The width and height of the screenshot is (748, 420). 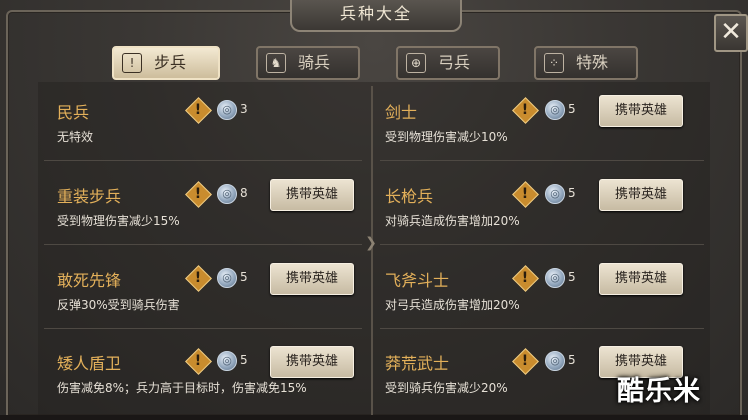 What do you see at coordinates (409, 196) in the screenshot?
I see `unit-name: 长枪兵` at bounding box center [409, 196].